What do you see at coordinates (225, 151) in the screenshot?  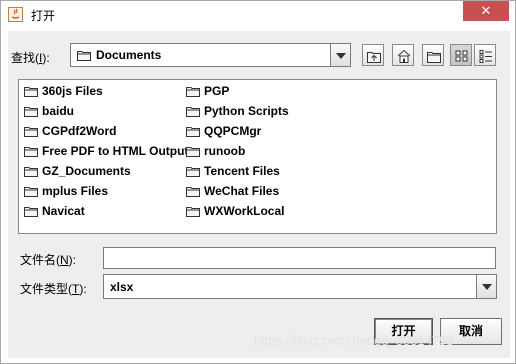 I see `file-name: runoob` at bounding box center [225, 151].